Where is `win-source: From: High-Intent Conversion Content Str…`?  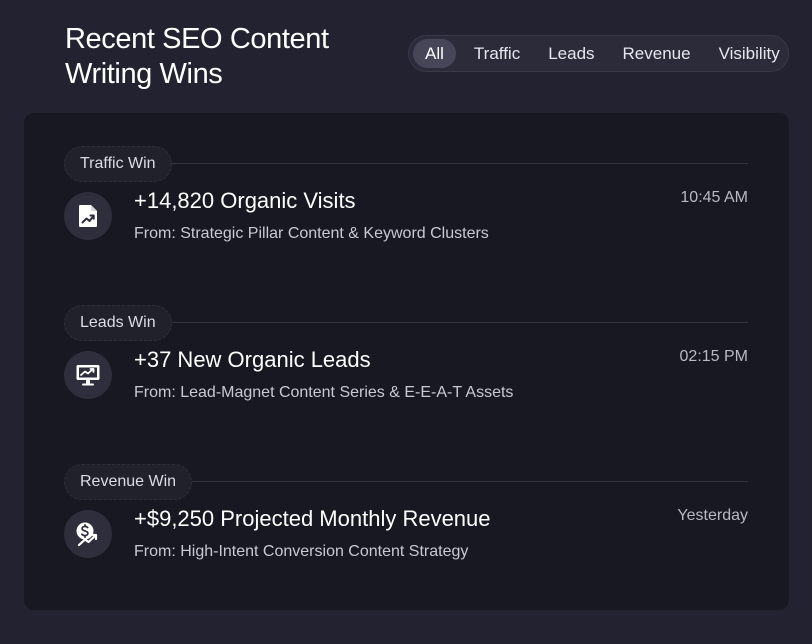
win-source: From: High-Intent Conversion Content Str… is located at coordinates (301, 551).